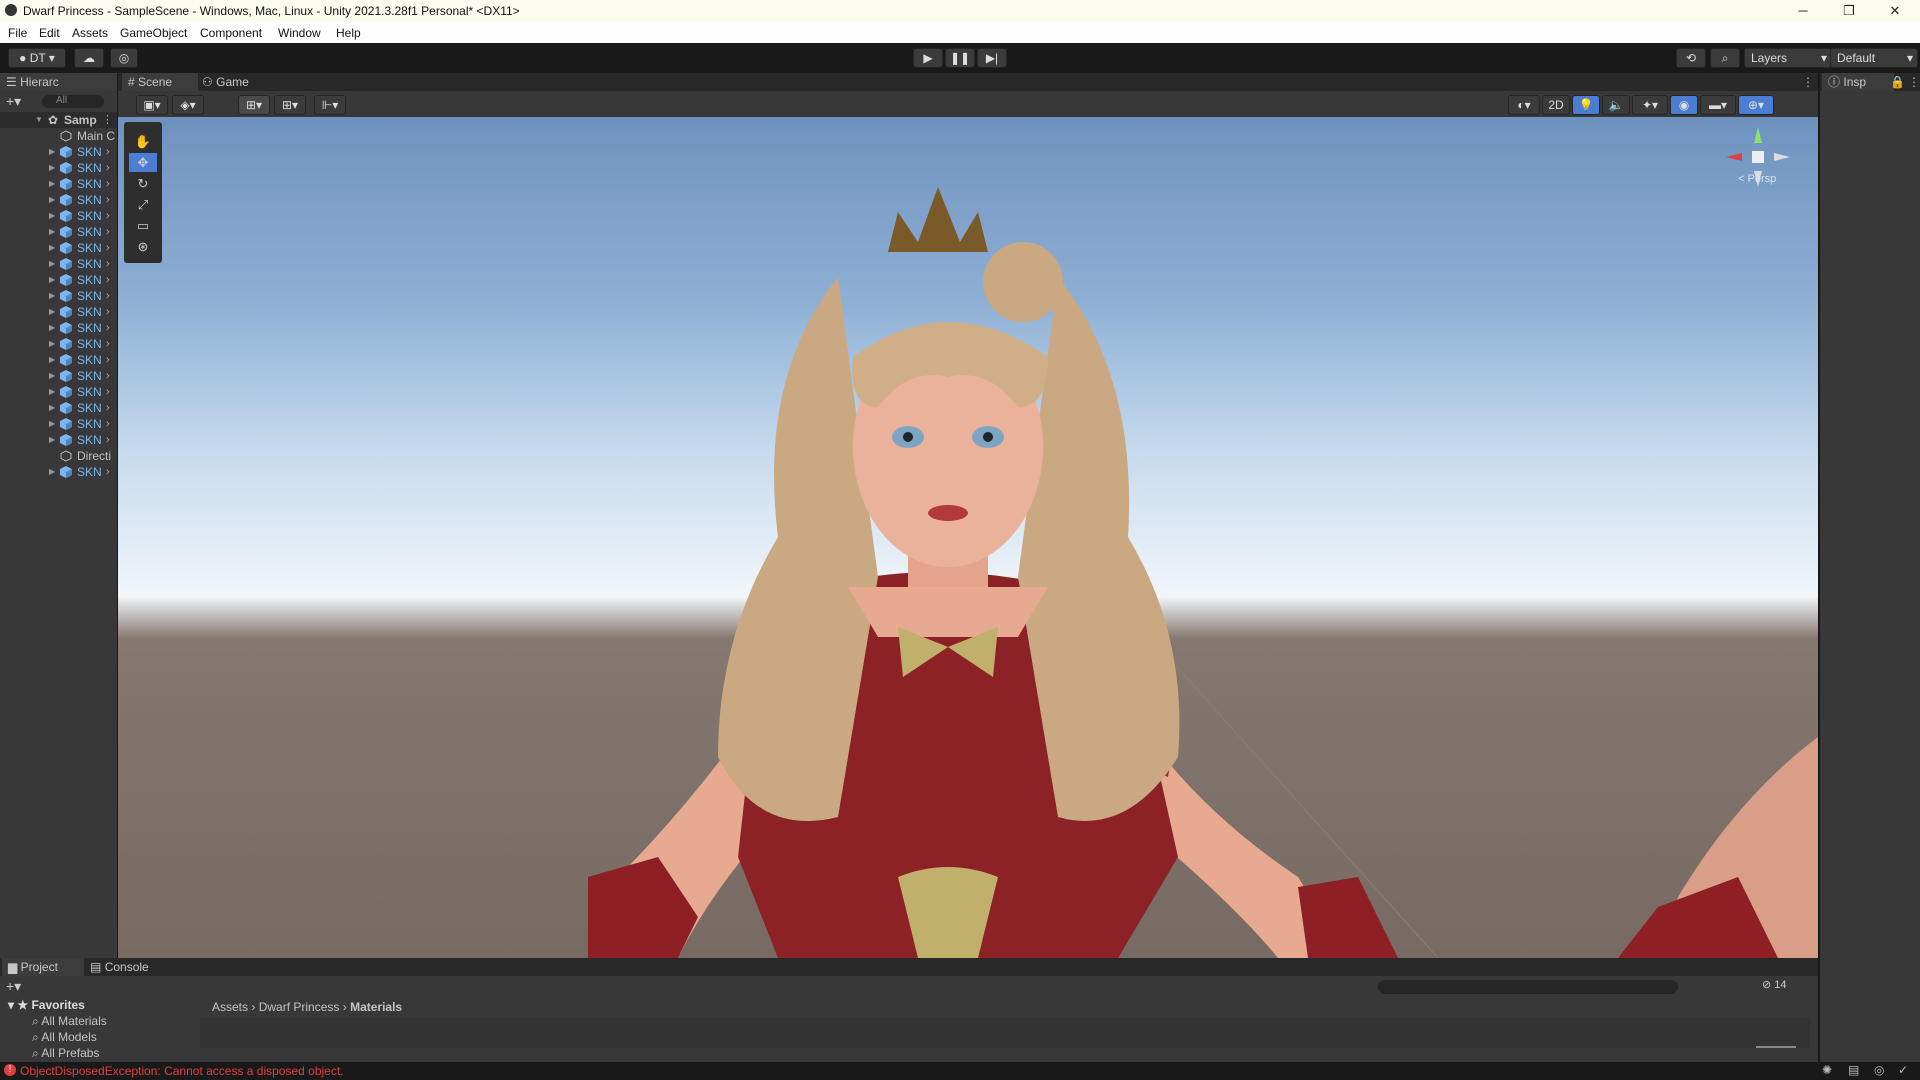 The height and width of the screenshot is (1080, 1920). Describe the element at coordinates (1616, 105) in the screenshot. I see `audio-toggle: 🔈` at that location.